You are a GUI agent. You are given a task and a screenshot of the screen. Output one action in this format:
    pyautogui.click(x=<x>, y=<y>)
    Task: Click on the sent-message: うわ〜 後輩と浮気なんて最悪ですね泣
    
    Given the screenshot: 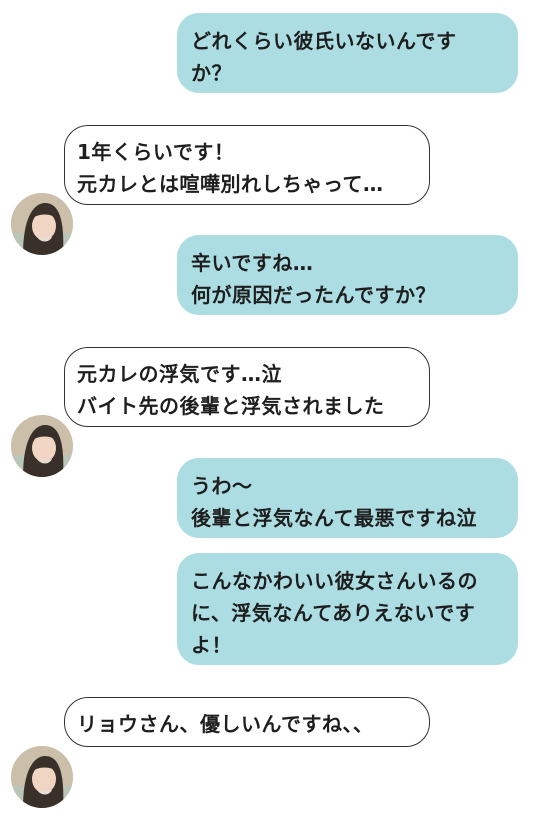 What is the action you would take?
    pyautogui.click(x=347, y=498)
    